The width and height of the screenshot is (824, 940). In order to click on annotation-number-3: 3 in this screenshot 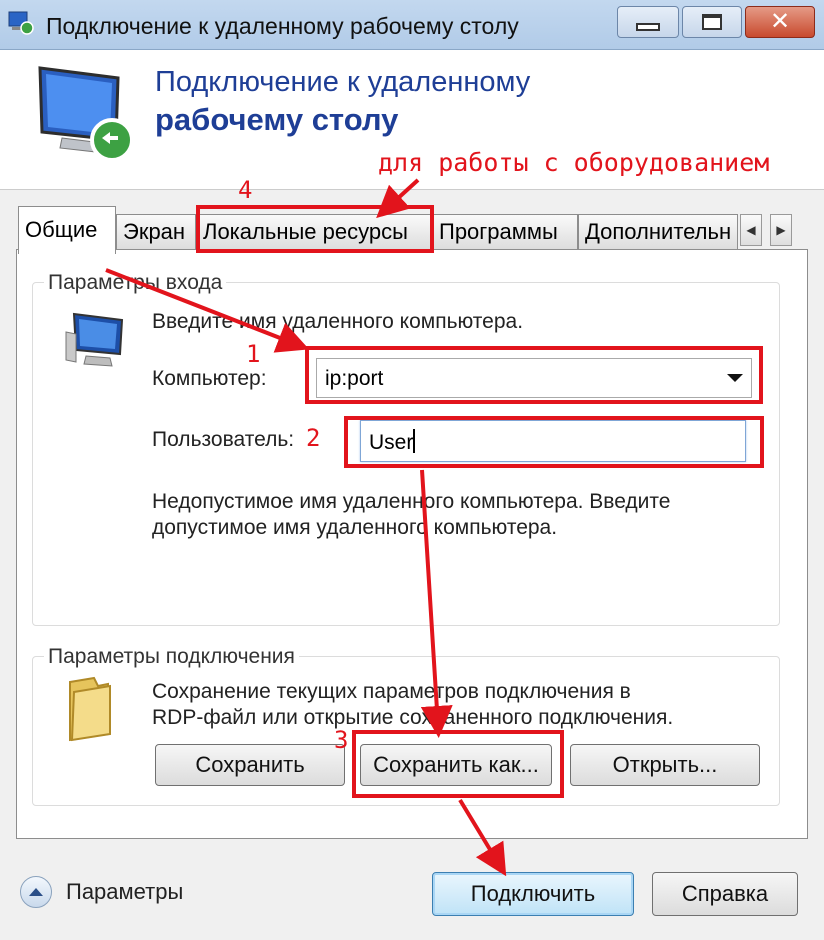, I will do `click(341, 740)`.